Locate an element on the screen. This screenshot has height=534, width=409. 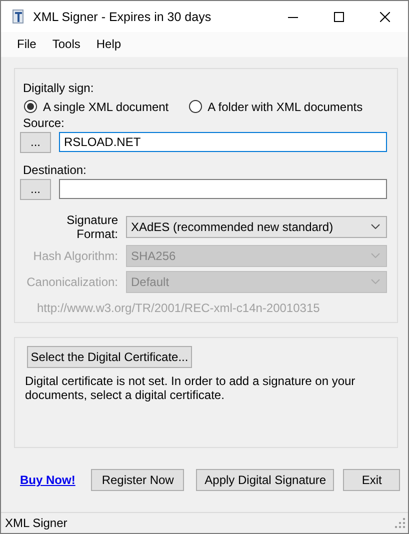
status-text: XML Signer is located at coordinates (36, 523).